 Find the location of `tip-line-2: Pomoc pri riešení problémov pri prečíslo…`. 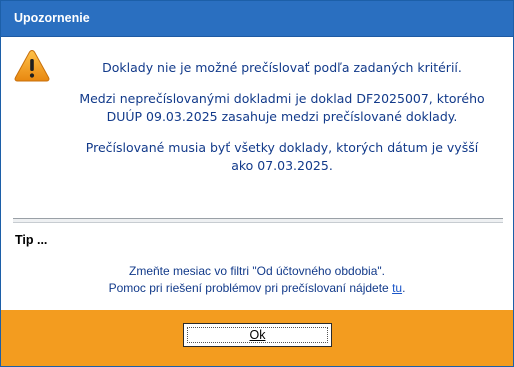

tip-line-2: Pomoc pri riešení problémov pri prečíslo… is located at coordinates (257, 288).